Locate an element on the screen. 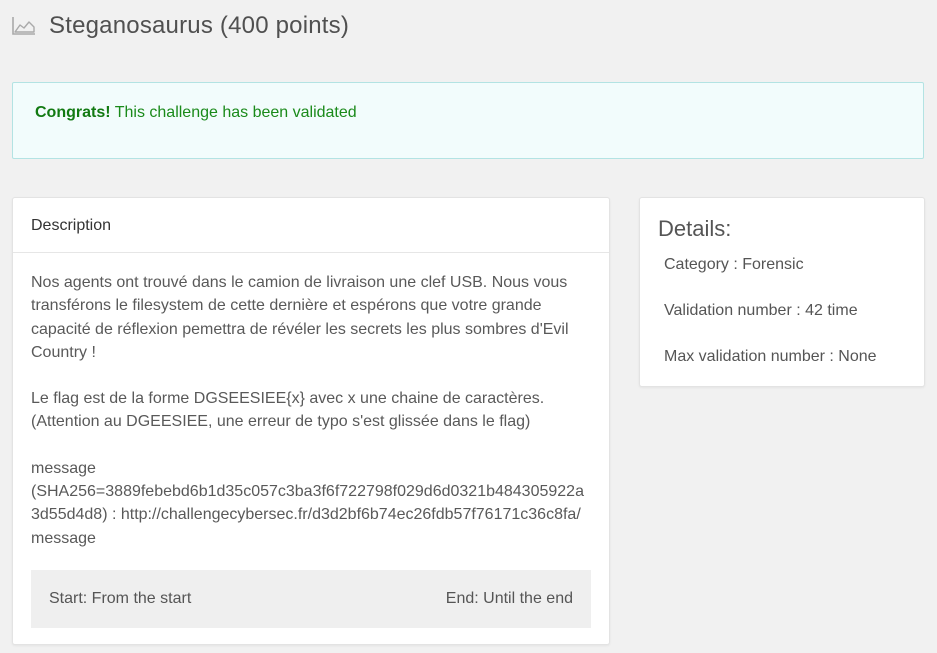 This screenshot has width=937, height=653. description-header: Description is located at coordinates (311, 225).